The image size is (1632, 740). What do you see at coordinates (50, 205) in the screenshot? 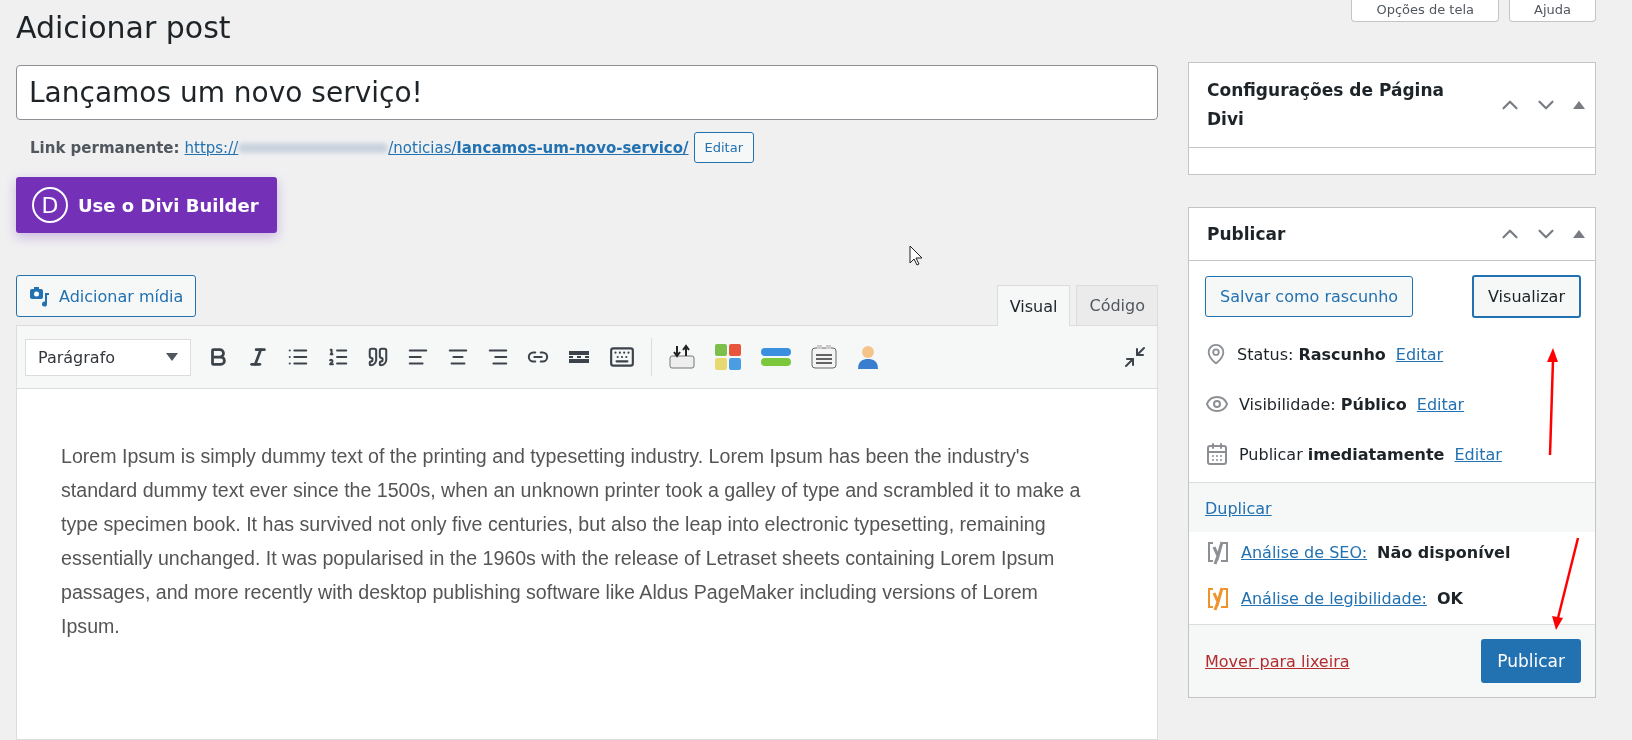
I see `divi-logo-icon: D` at bounding box center [50, 205].